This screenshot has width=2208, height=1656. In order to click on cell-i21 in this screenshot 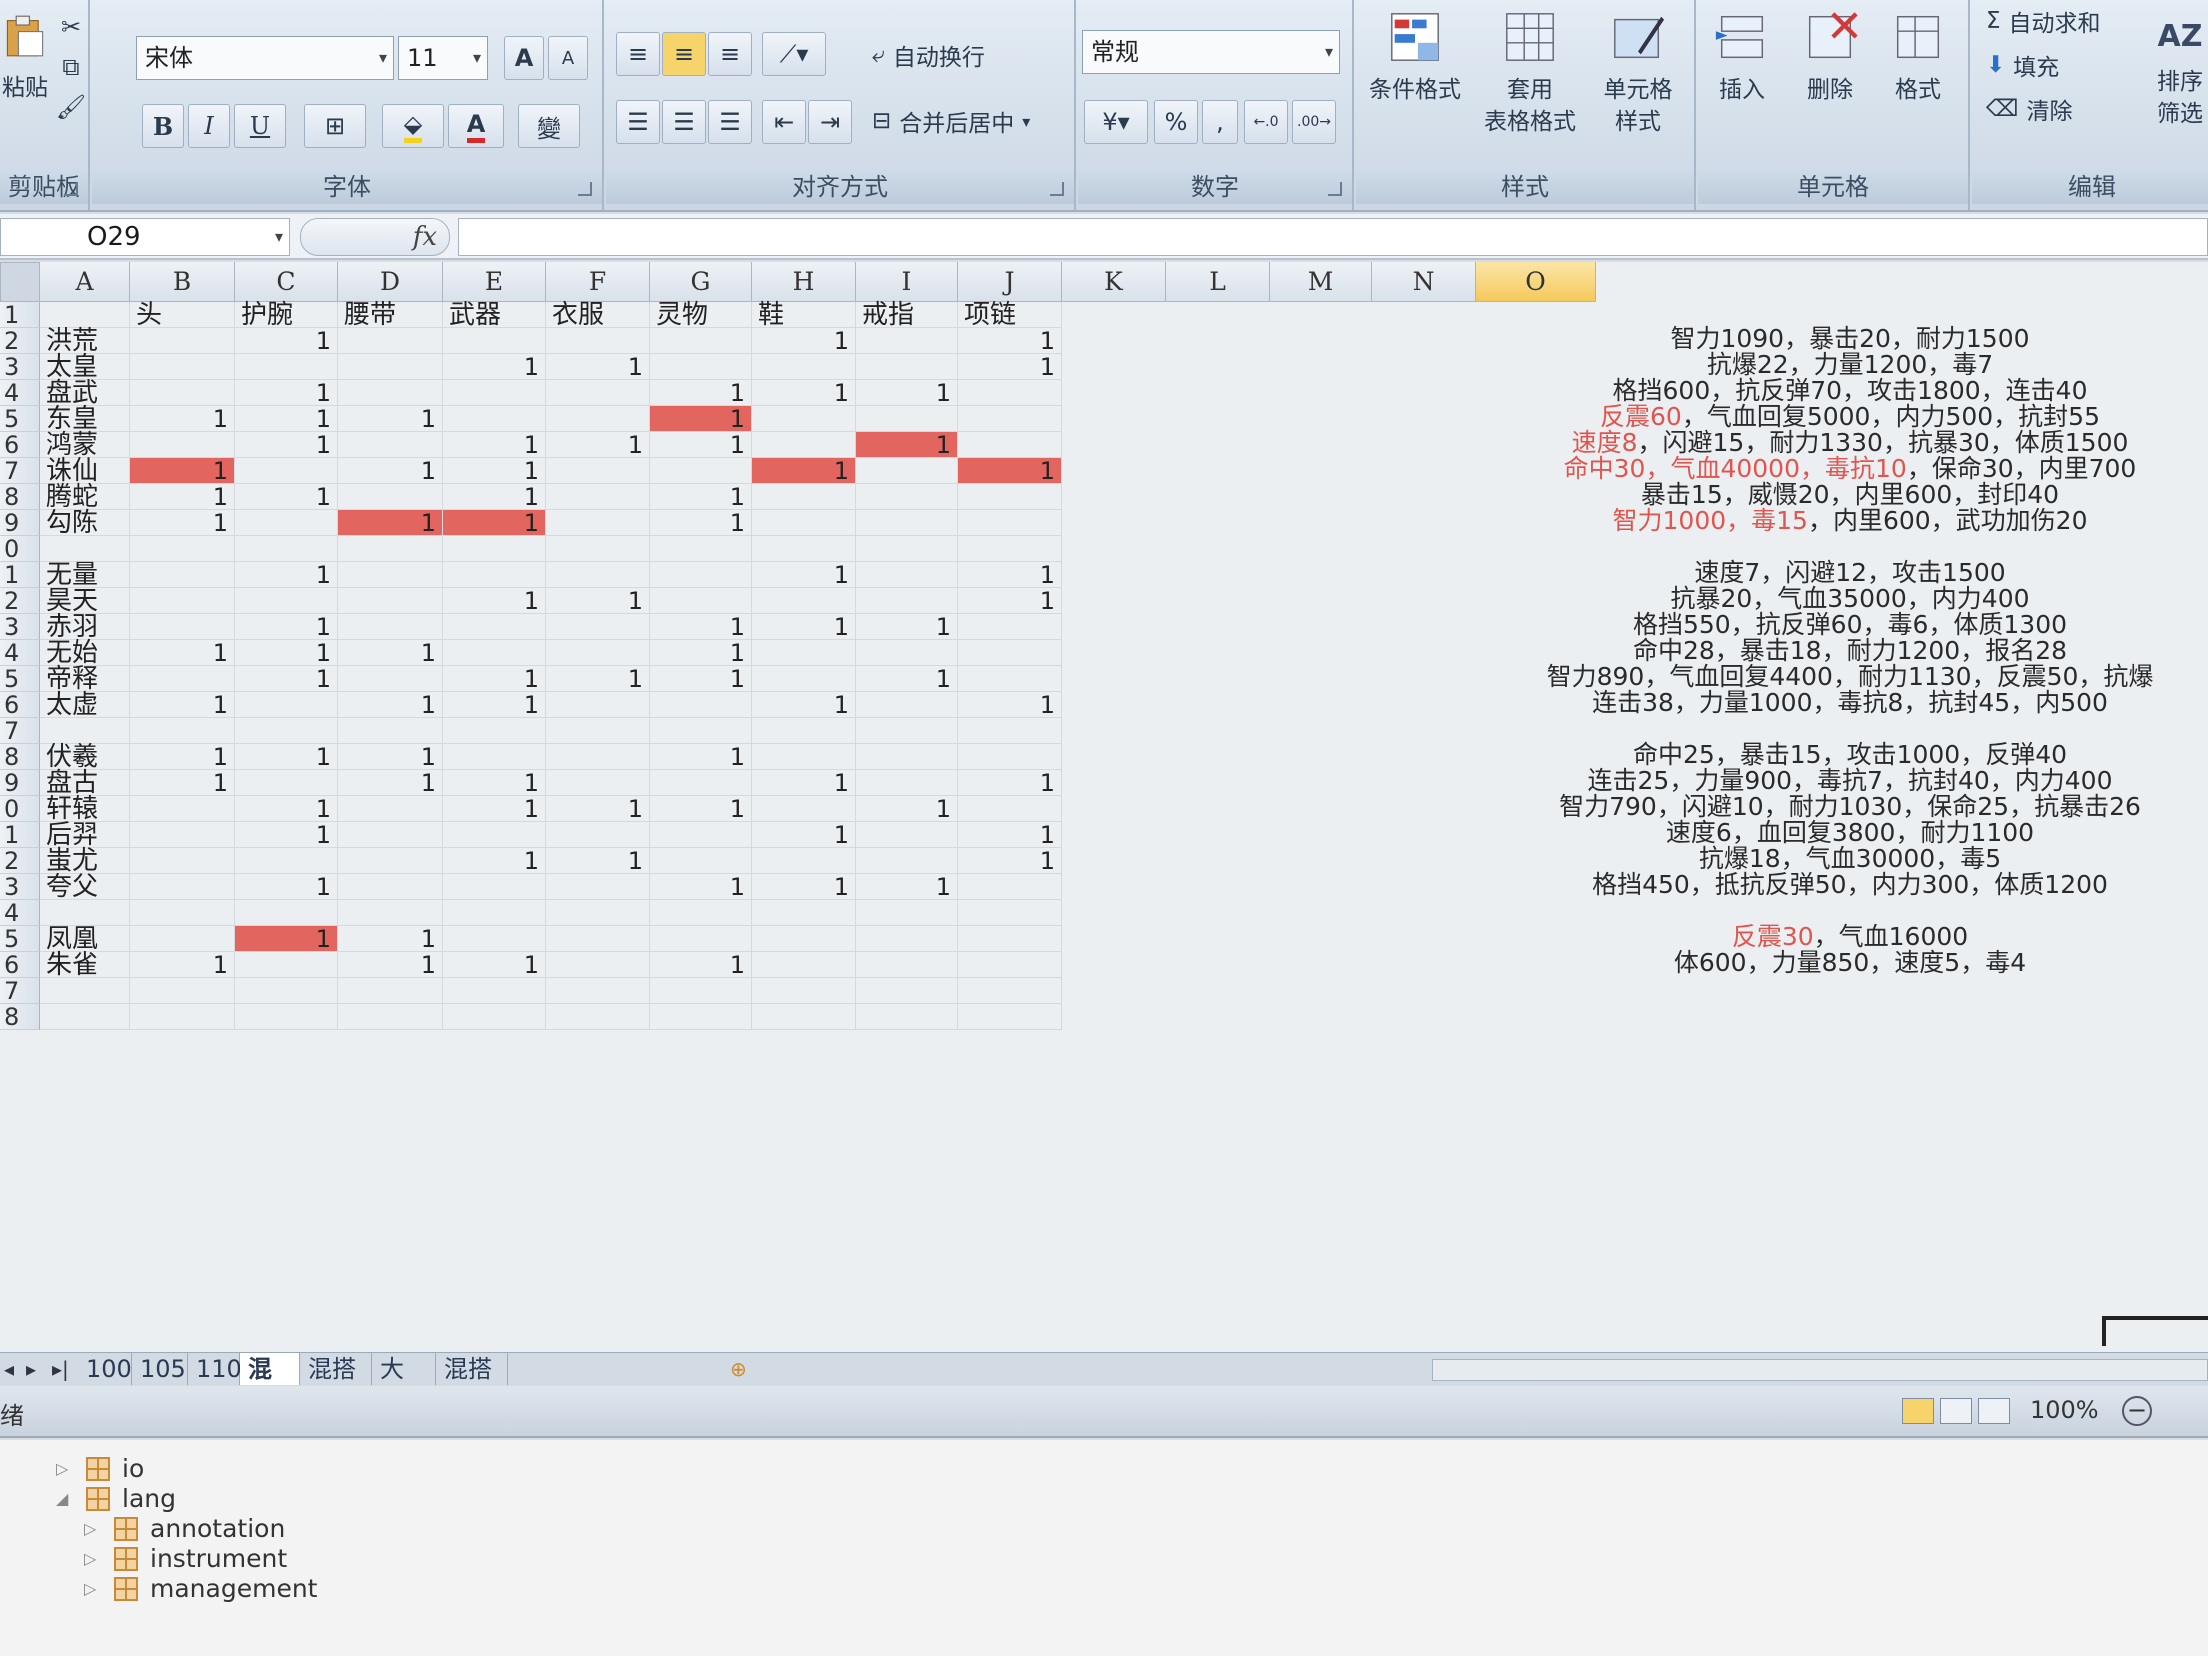, I will do `click(907, 835)`.